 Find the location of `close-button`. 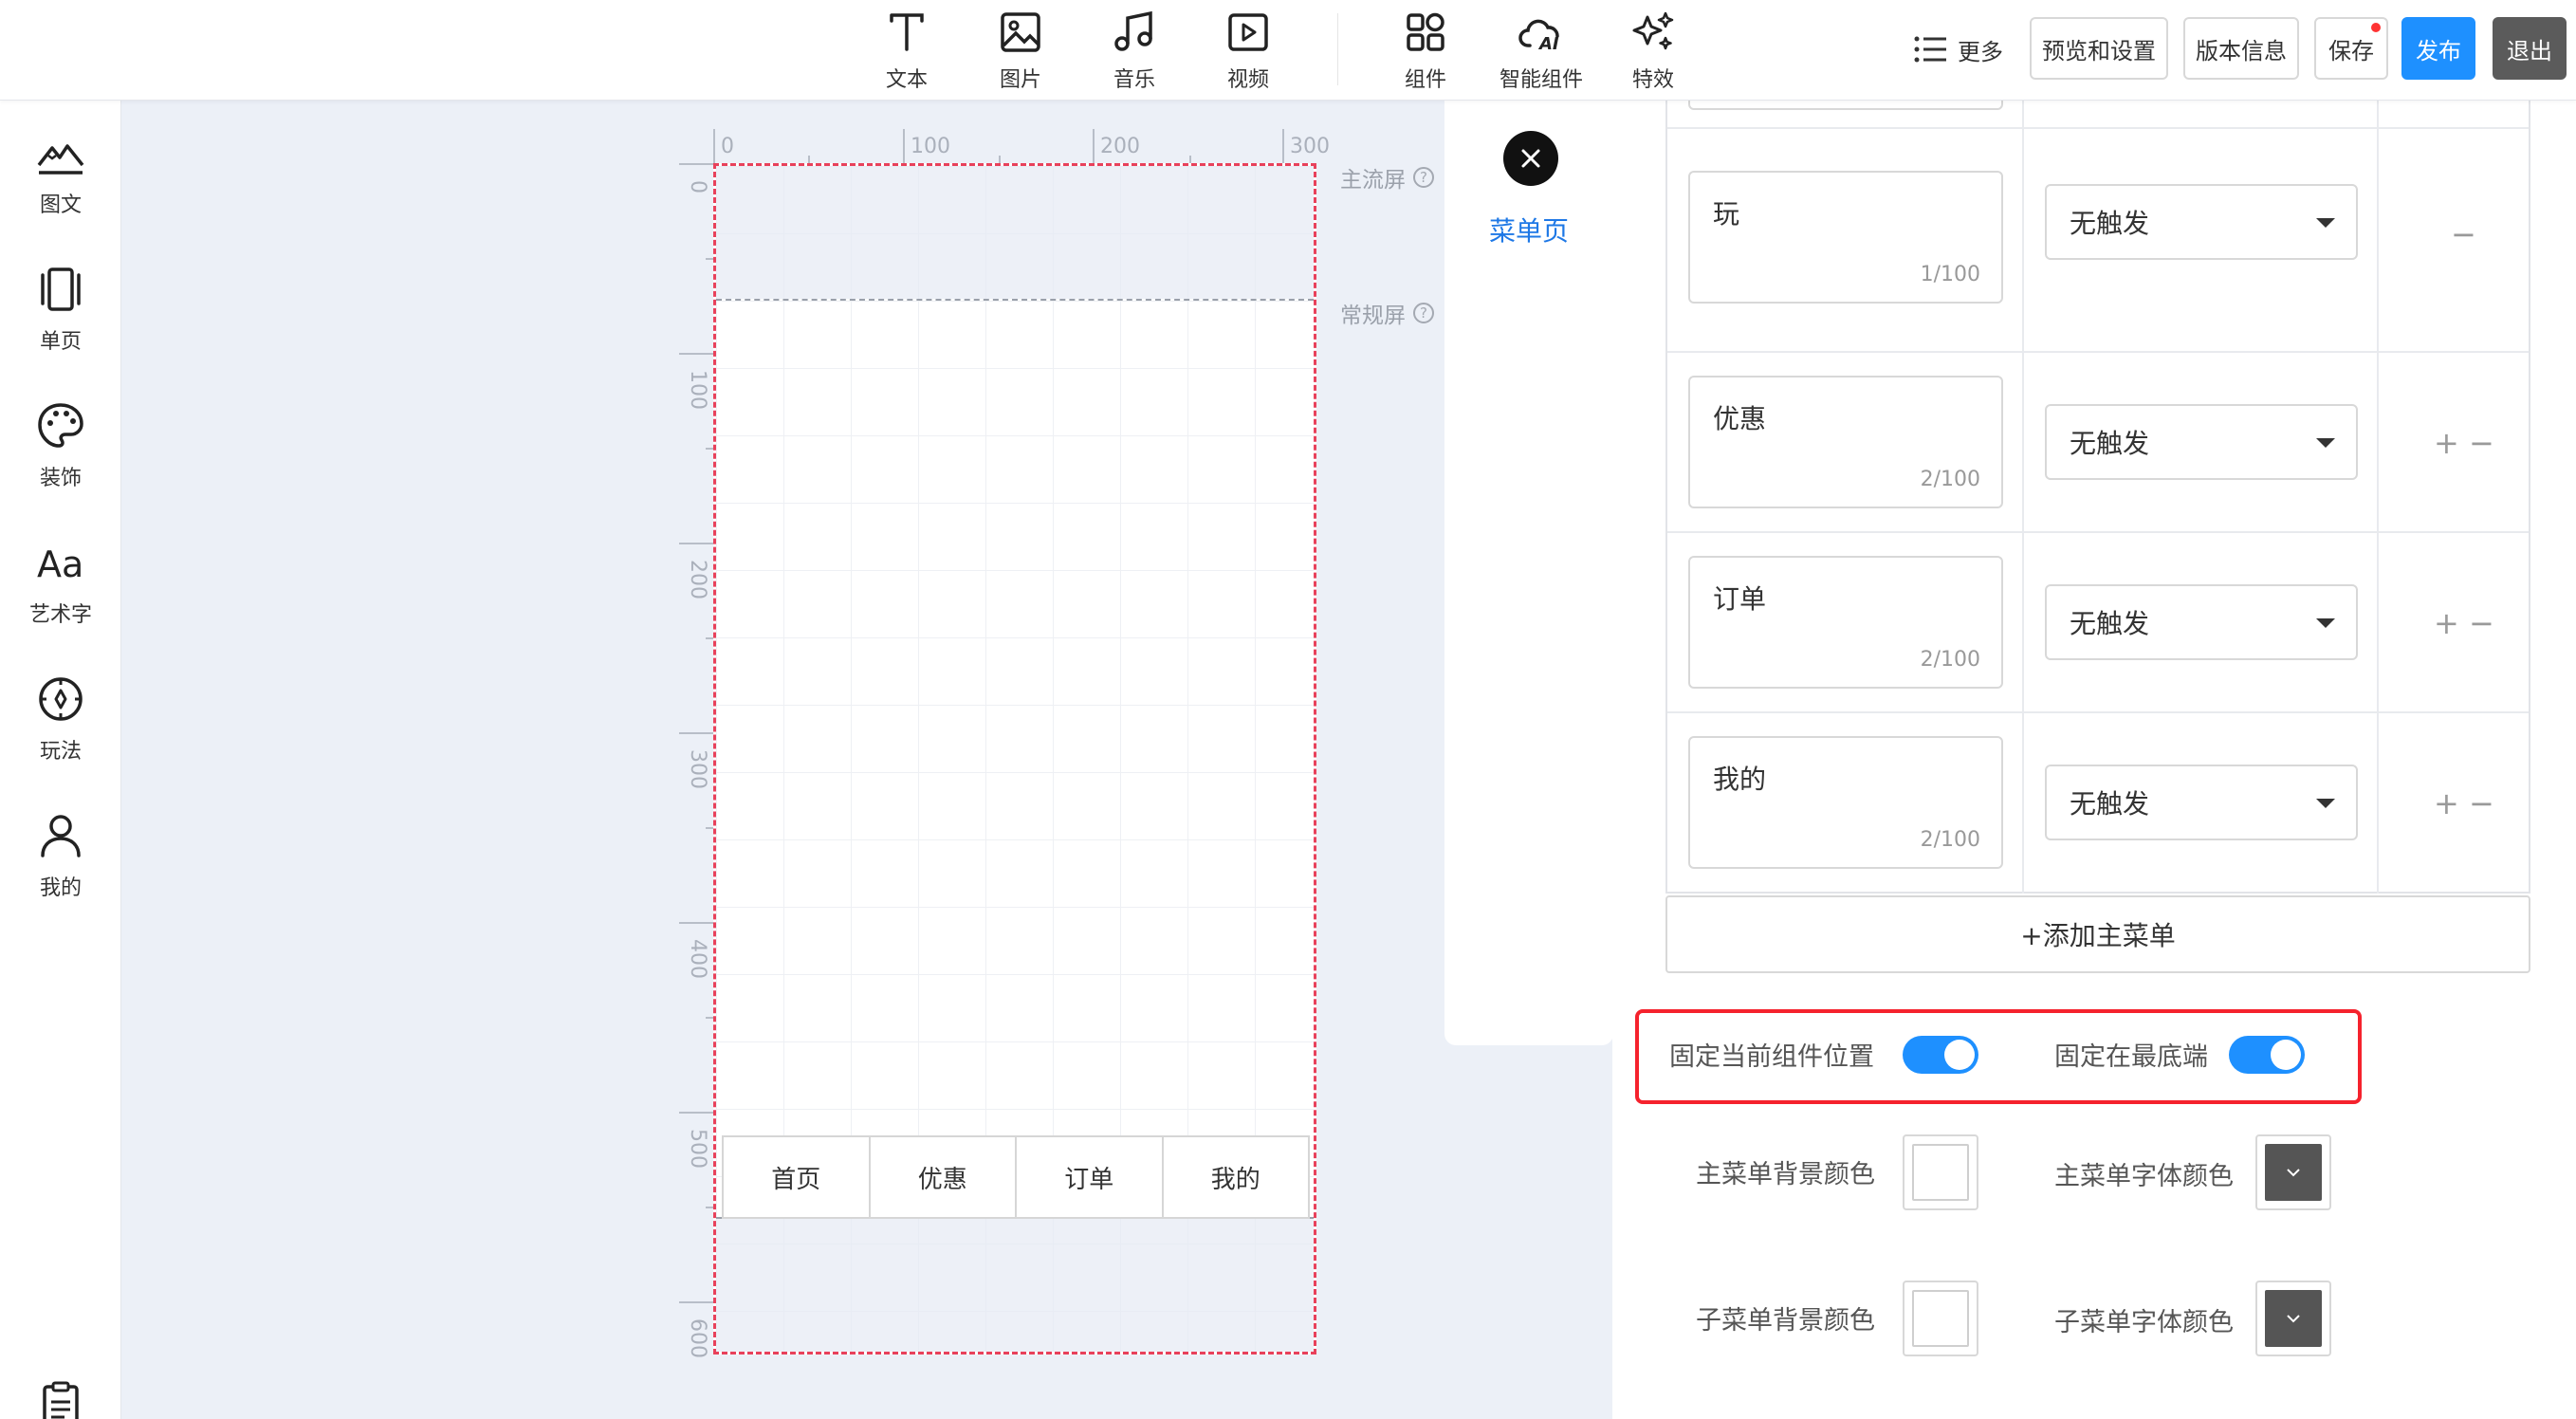

close-button is located at coordinates (1530, 158).